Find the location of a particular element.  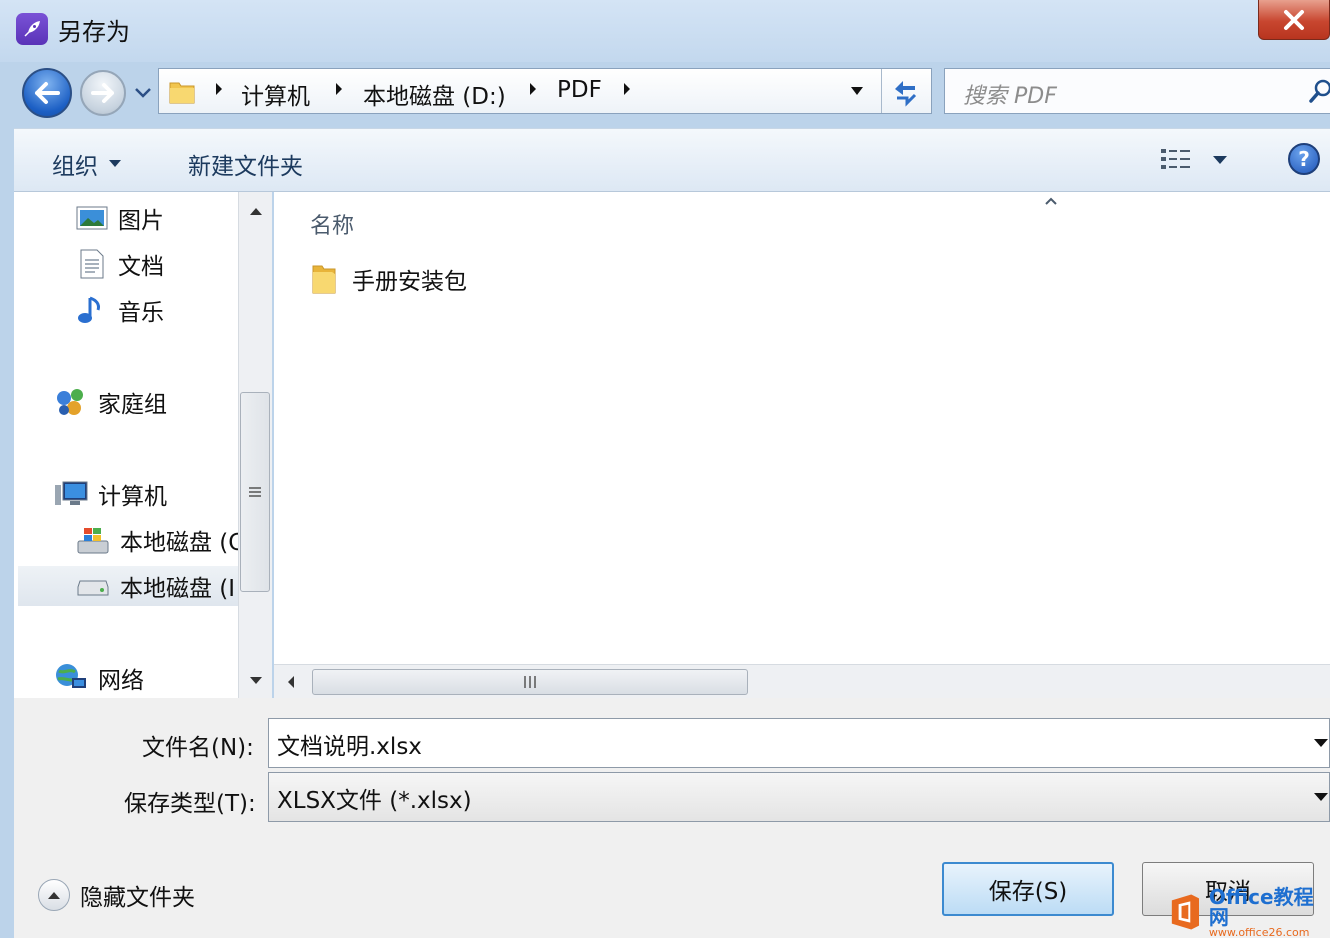

nav-item-label: 计算机 is located at coordinates (132, 497).